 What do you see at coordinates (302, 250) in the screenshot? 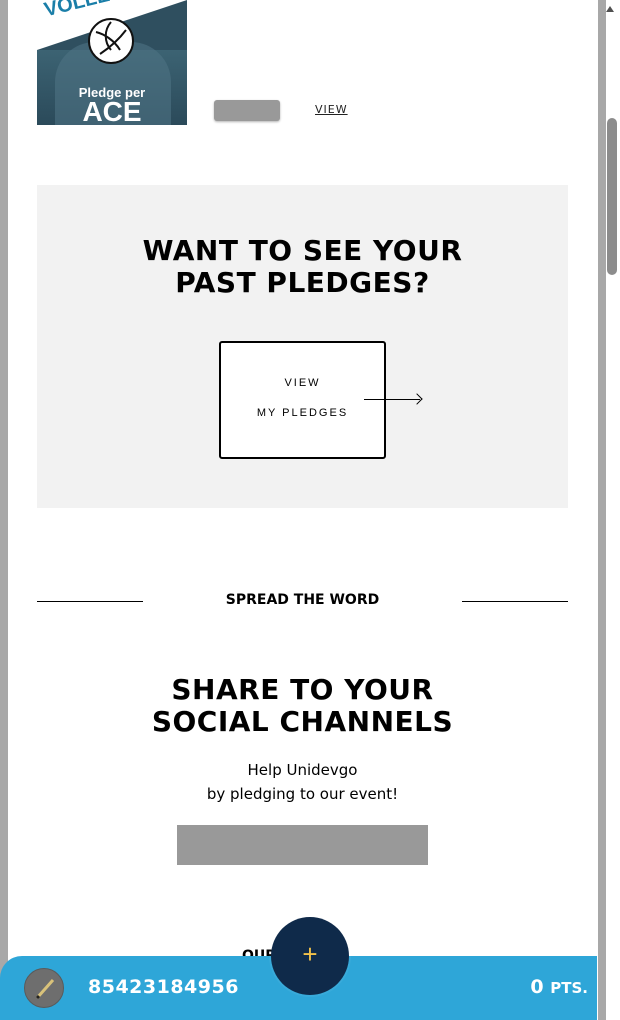
I see `past-pledges-title-line1: WANT TO SEE YOUR` at bounding box center [302, 250].